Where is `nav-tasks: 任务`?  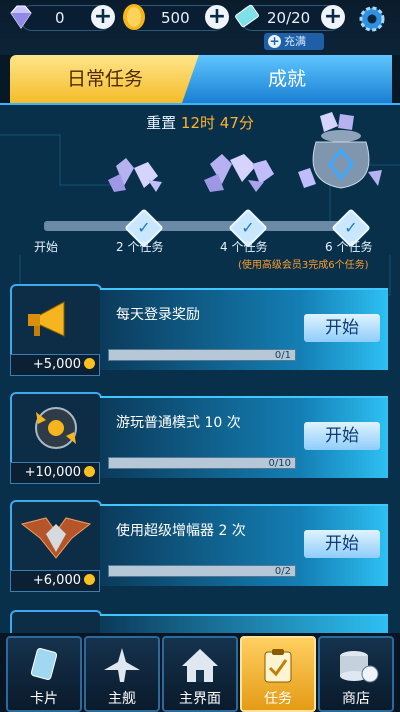 nav-tasks: 任务 is located at coordinates (278, 674).